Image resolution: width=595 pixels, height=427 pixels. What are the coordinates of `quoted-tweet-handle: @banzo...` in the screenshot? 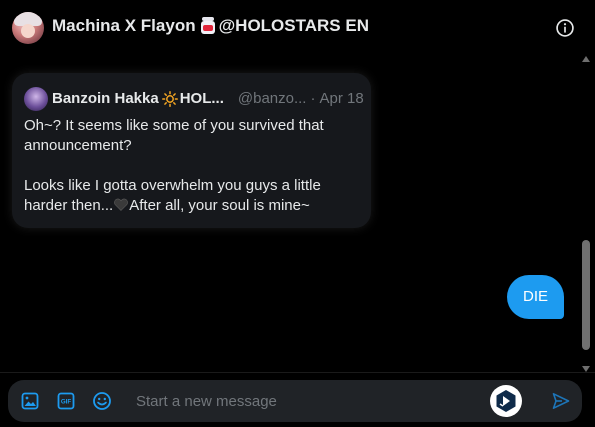 It's located at (272, 98).